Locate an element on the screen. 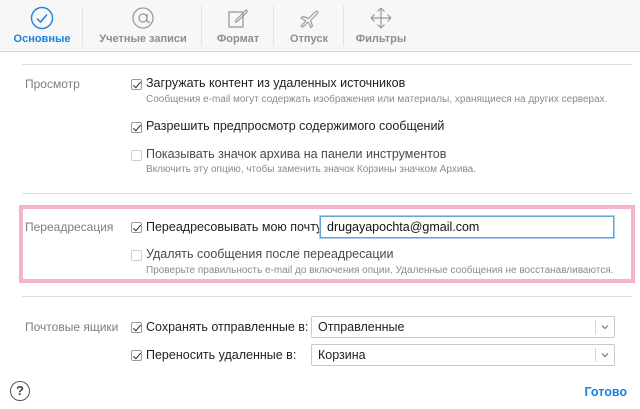 The height and width of the screenshot is (409, 640). move-deleted-value: Корзина is located at coordinates (342, 355).